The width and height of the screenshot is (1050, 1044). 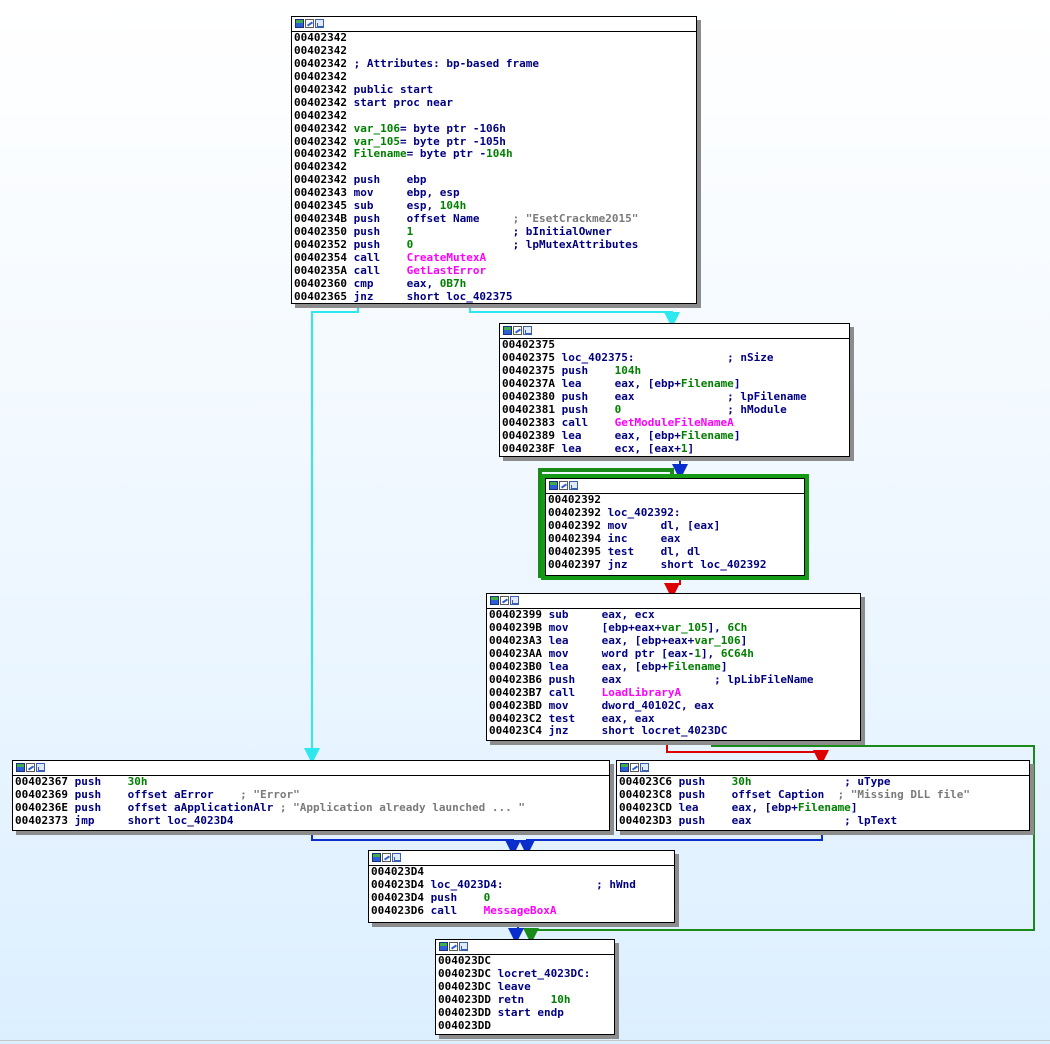 I want to click on asm-address: 0040234B, so click(x=320, y=218).